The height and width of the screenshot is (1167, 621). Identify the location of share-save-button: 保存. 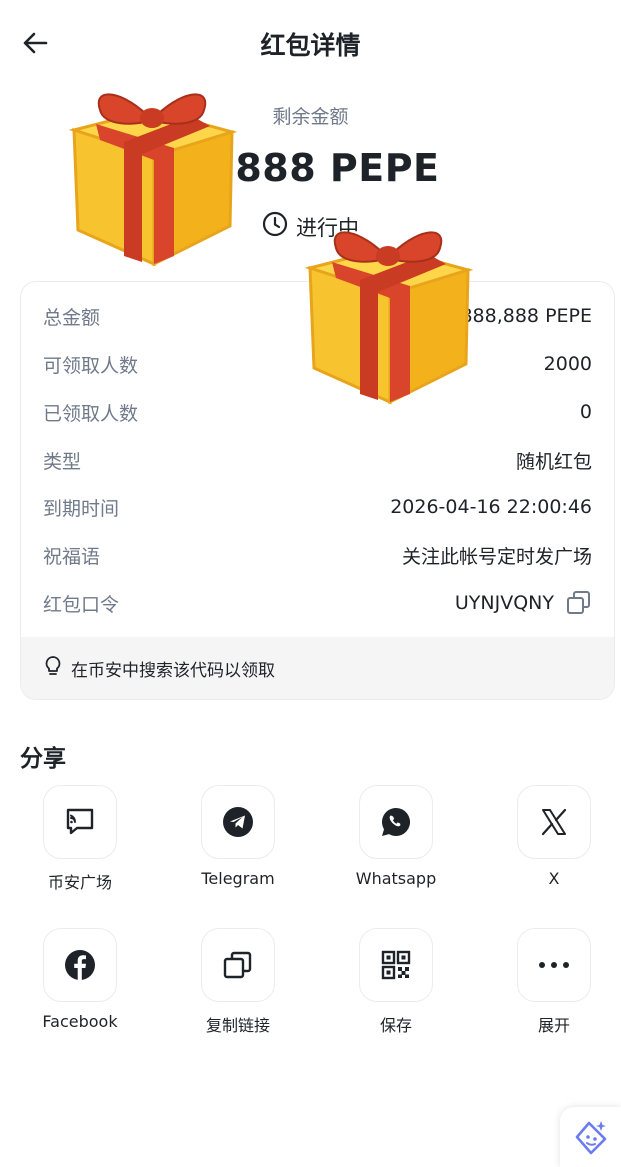
(396, 982).